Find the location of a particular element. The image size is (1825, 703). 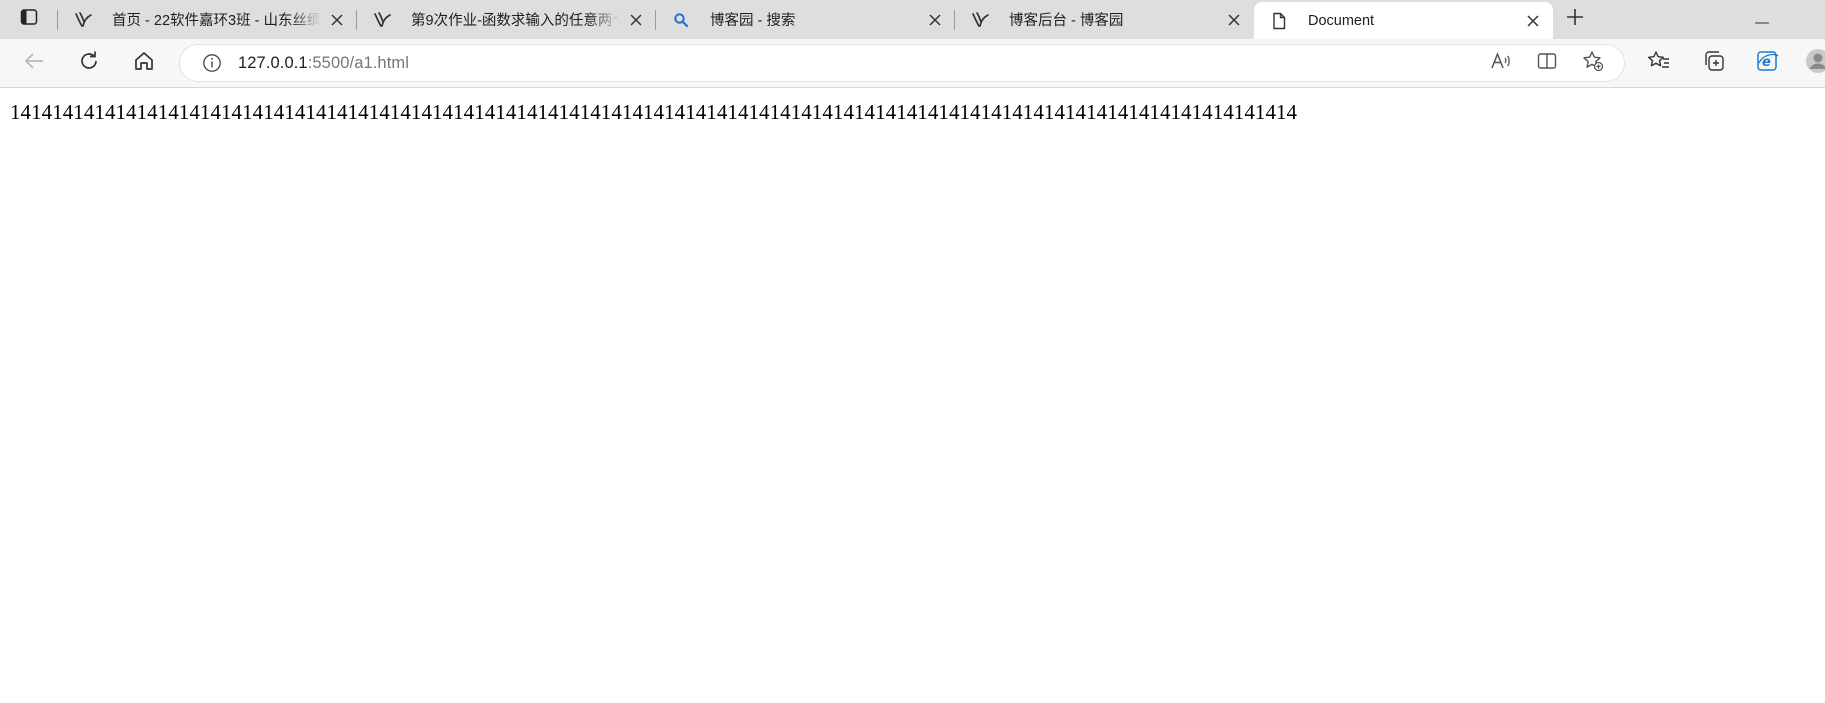

refresh-icon is located at coordinates (89, 63).